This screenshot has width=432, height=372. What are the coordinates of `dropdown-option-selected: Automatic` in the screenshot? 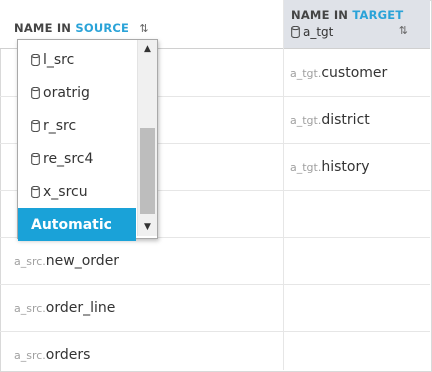 It's located at (77, 224).